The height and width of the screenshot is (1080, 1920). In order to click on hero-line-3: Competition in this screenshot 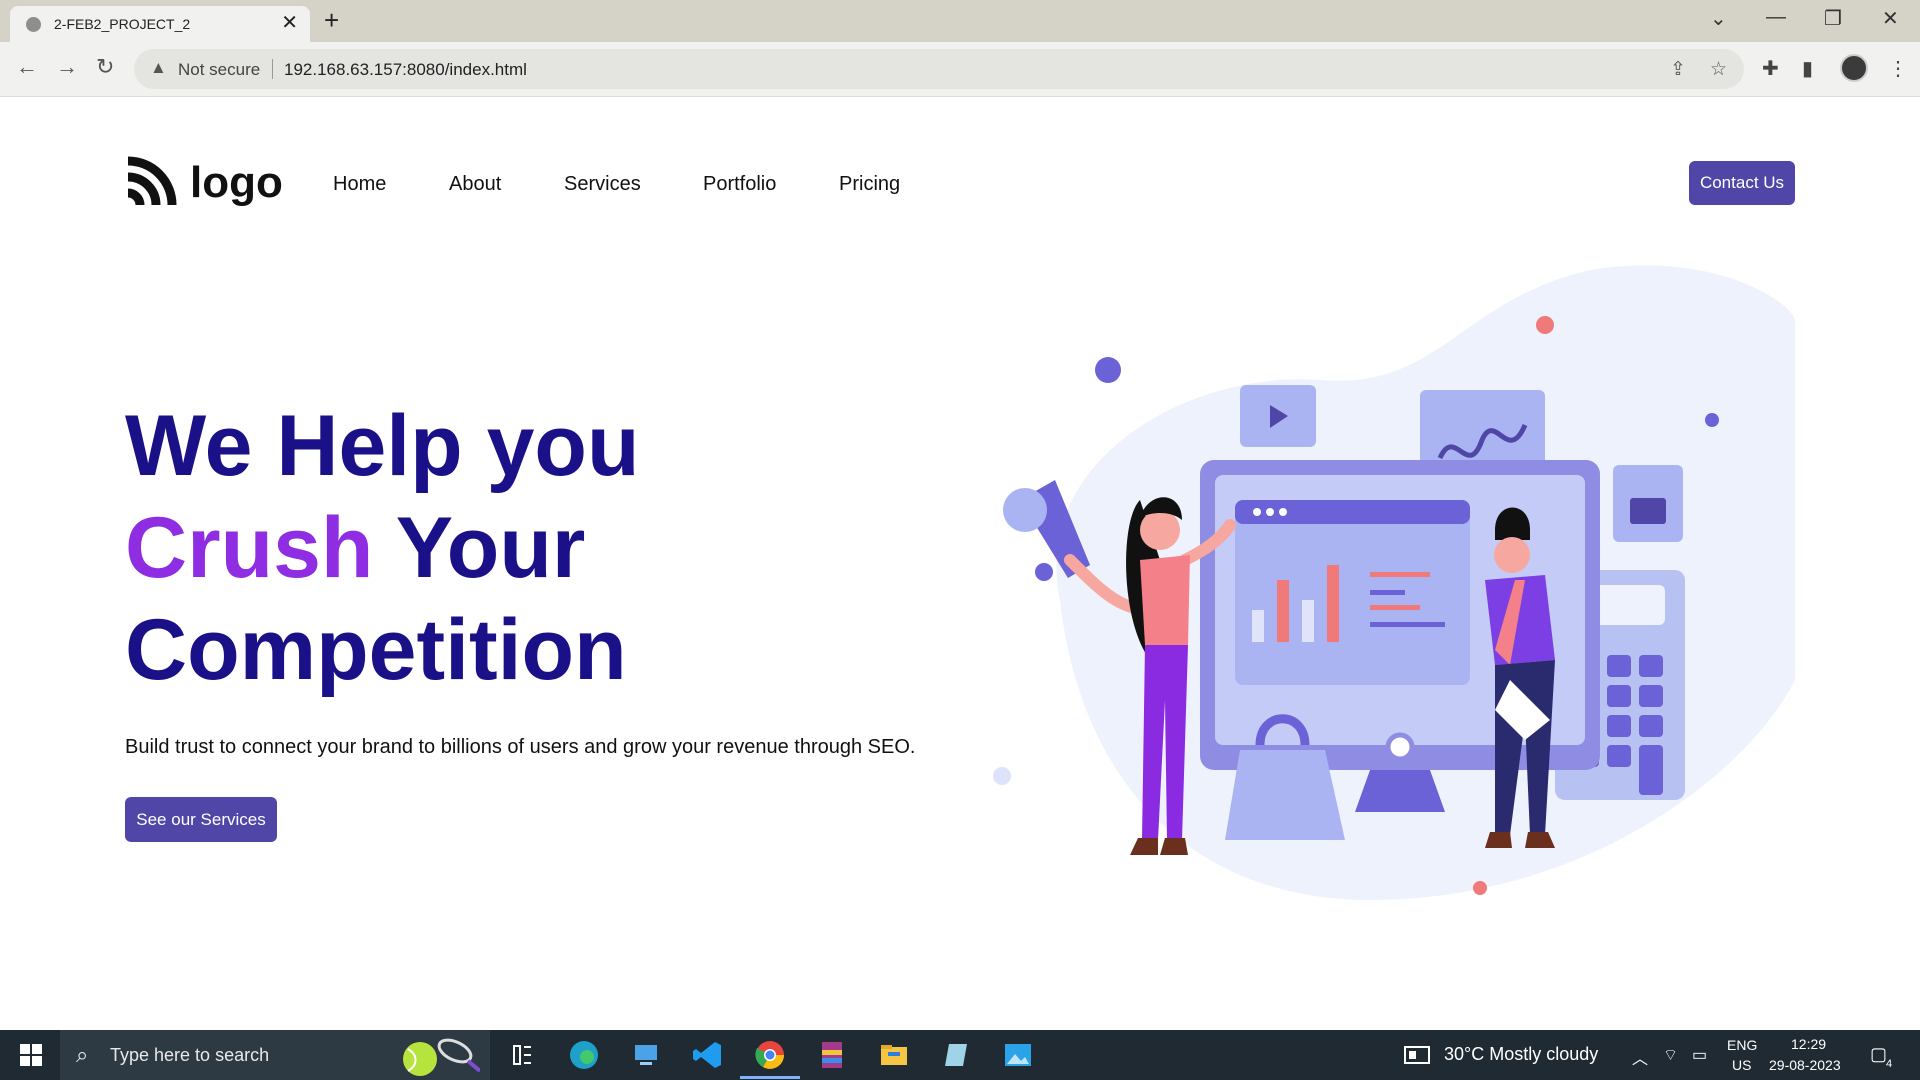, I will do `click(376, 650)`.